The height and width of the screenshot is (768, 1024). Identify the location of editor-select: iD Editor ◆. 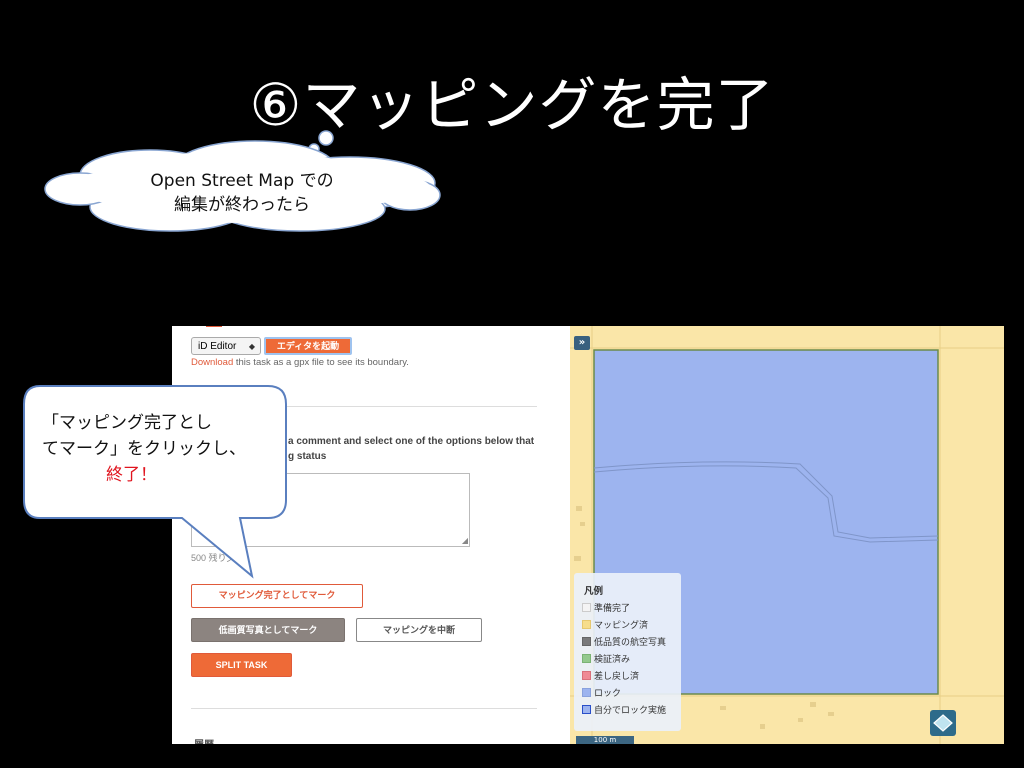
(226, 346).